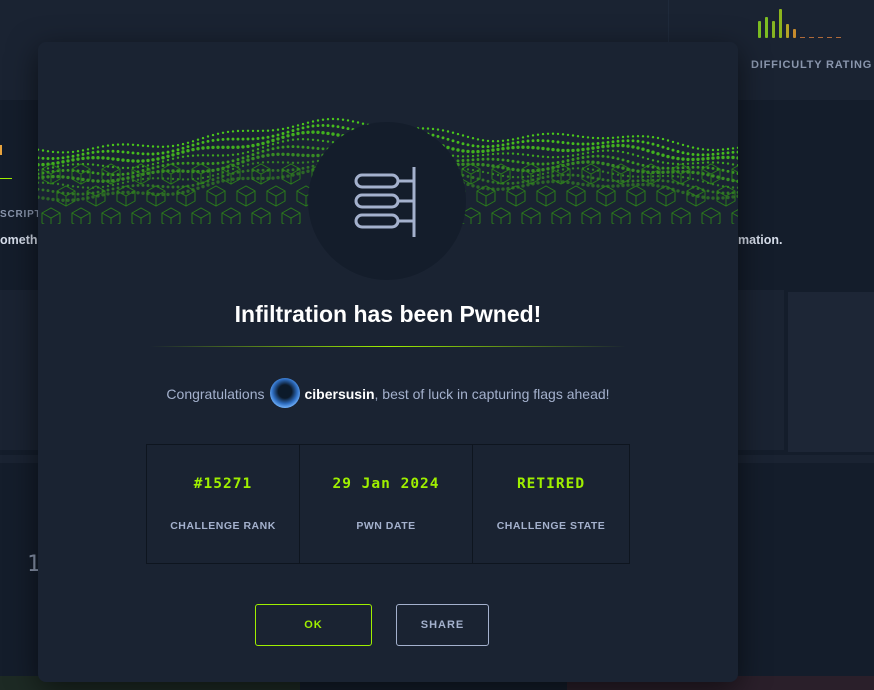 The height and width of the screenshot is (690, 874). Describe the element at coordinates (19, 370) in the screenshot. I see `background-panel-left` at that location.